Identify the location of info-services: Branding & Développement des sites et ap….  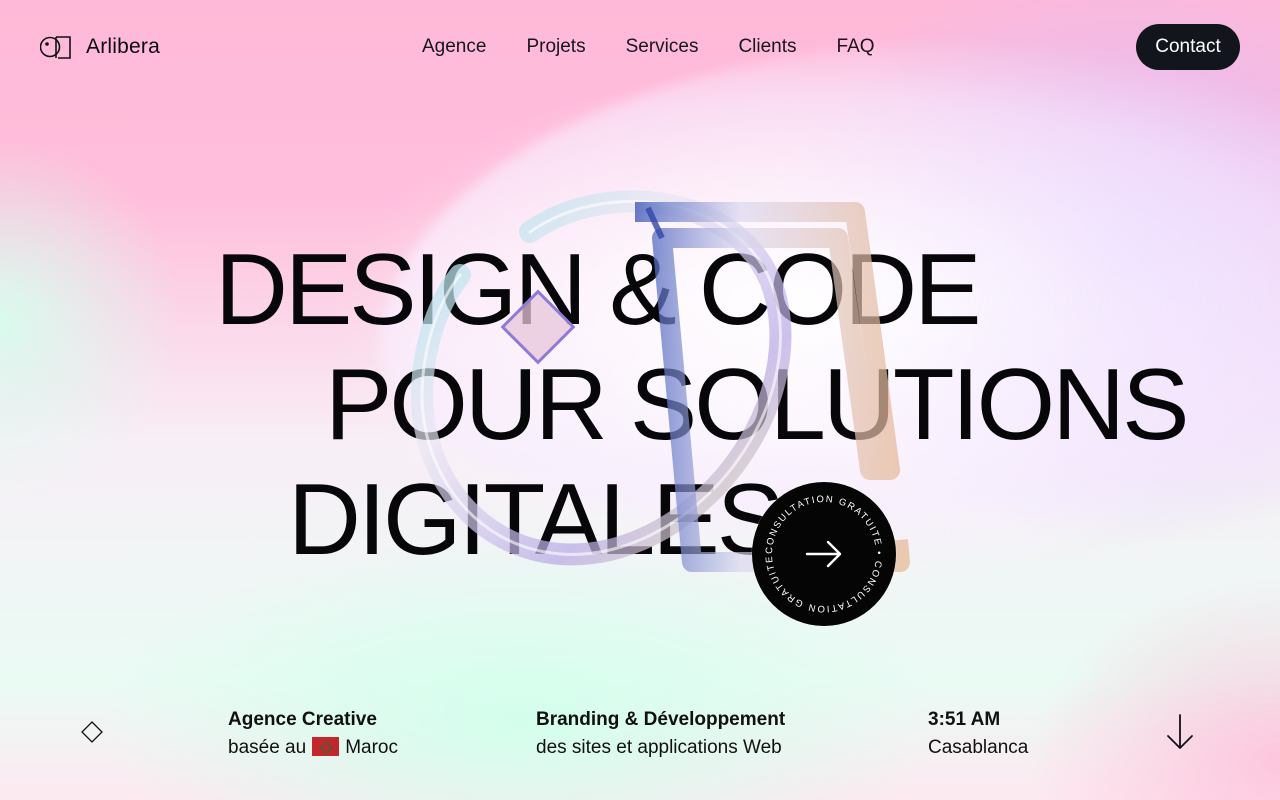
(660, 734).